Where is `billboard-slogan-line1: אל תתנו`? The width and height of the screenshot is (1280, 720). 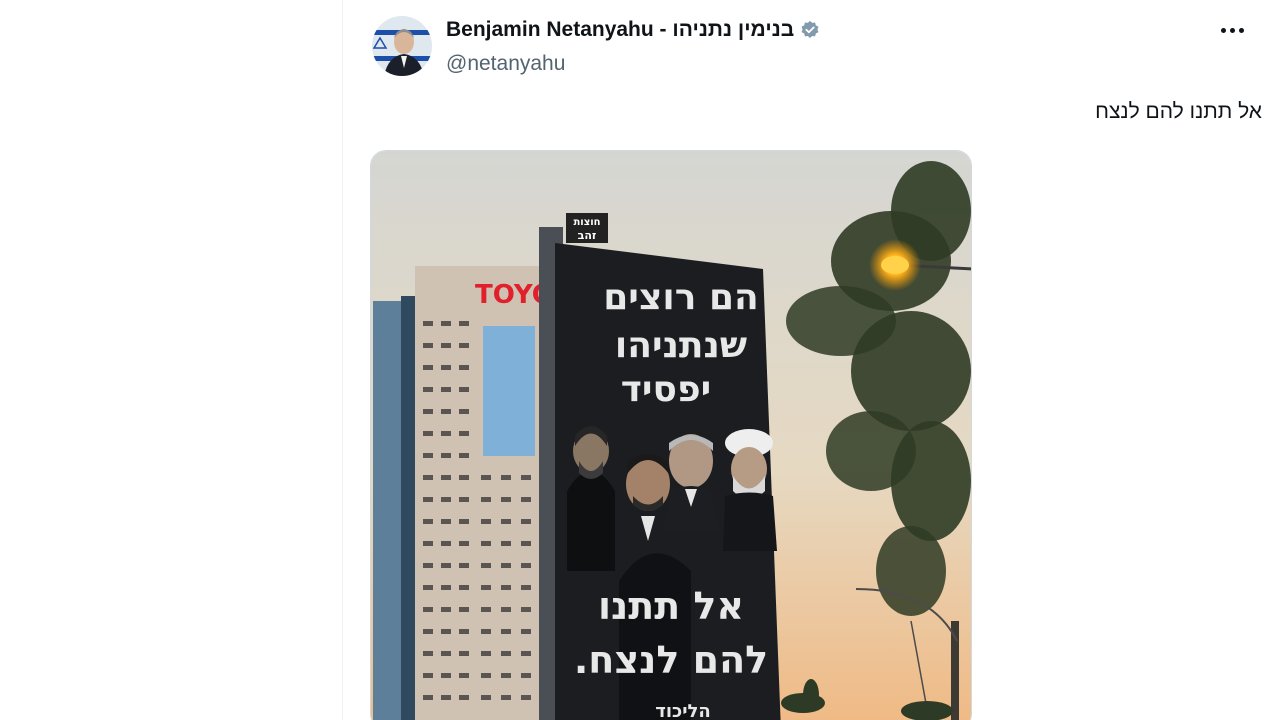
billboard-slogan-line1: אל תתנו is located at coordinates (671, 606).